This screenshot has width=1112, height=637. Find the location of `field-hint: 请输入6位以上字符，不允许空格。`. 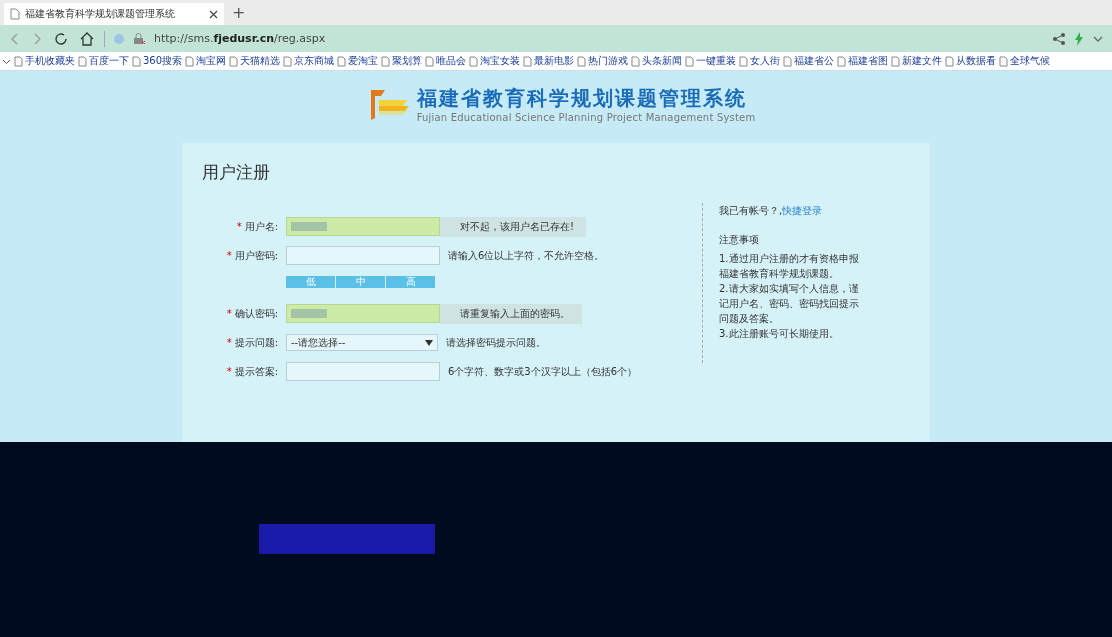

field-hint: 请输入6位以上字符，不允许空格。 is located at coordinates (526, 255).